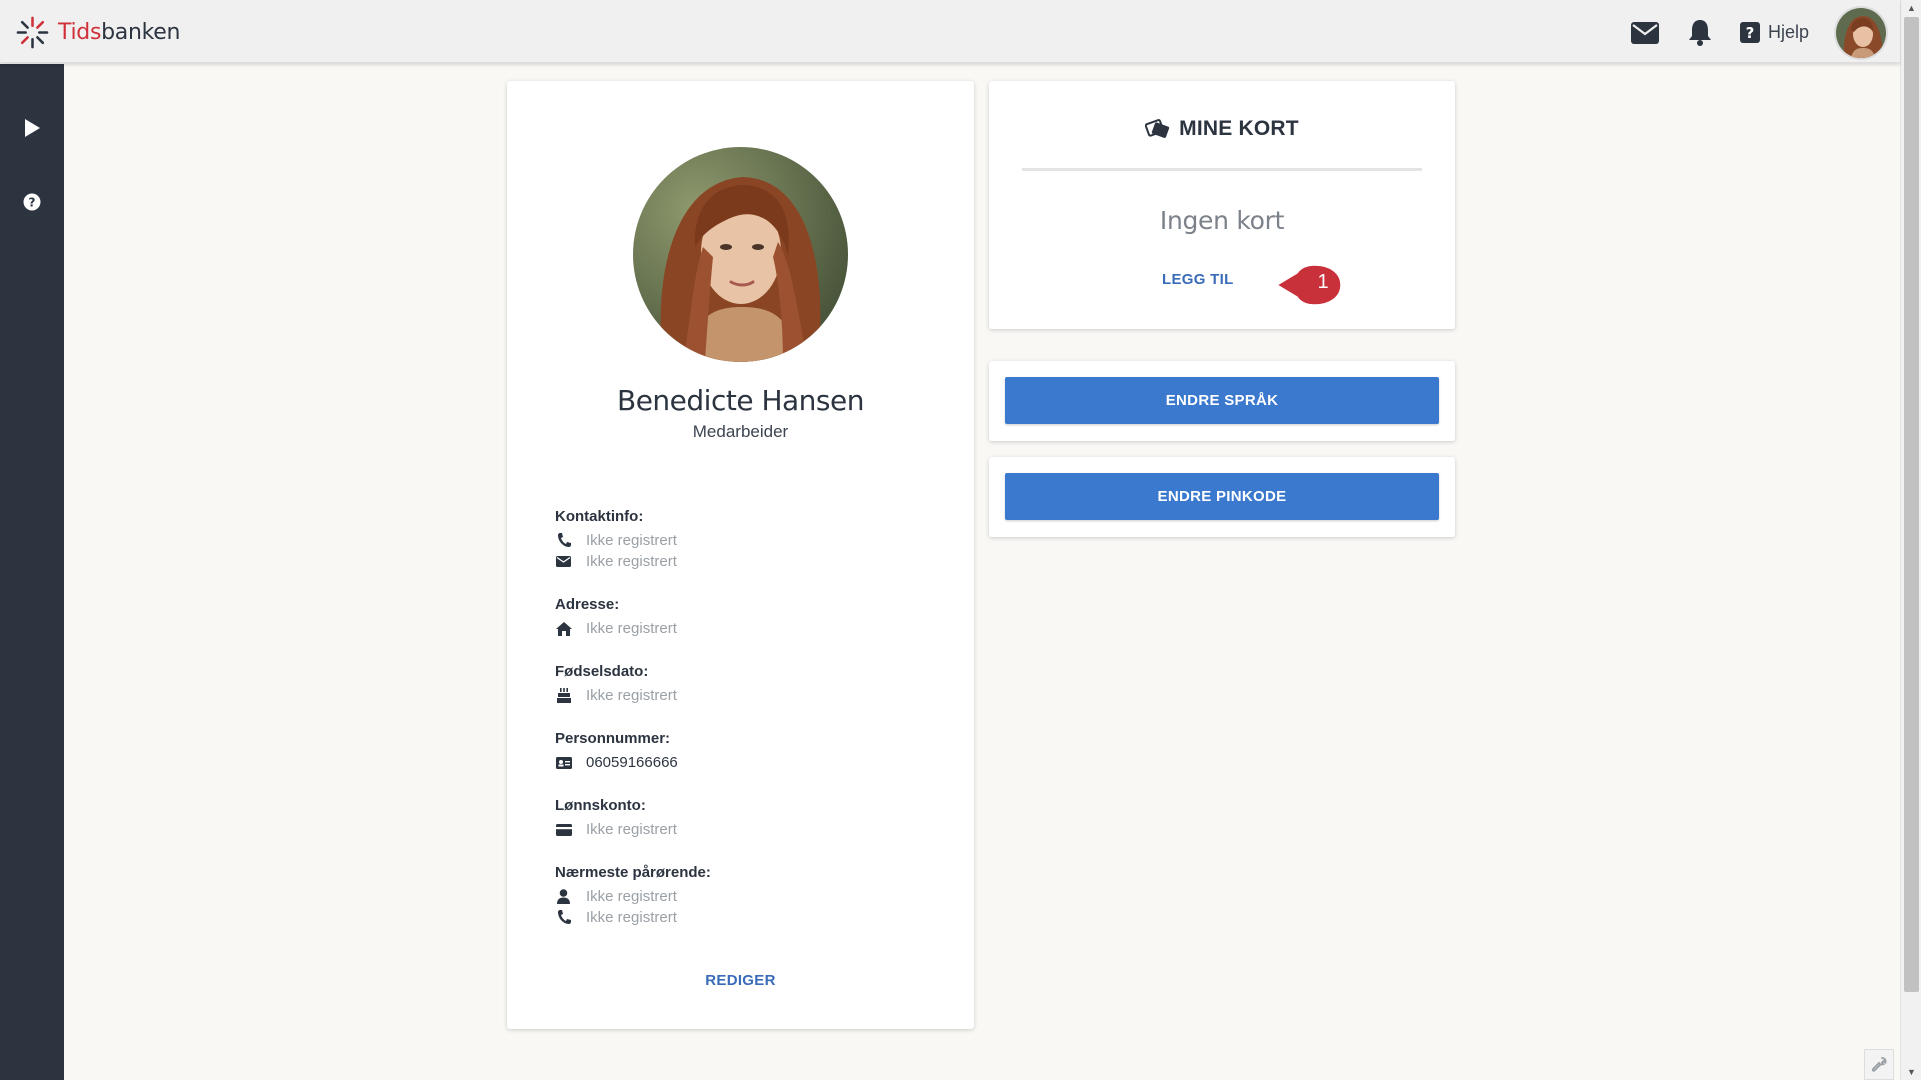 The image size is (1921, 1080). Describe the element at coordinates (950, 31) in the screenshot. I see `top-bar: Tidsbanken ? Hjelp` at that location.